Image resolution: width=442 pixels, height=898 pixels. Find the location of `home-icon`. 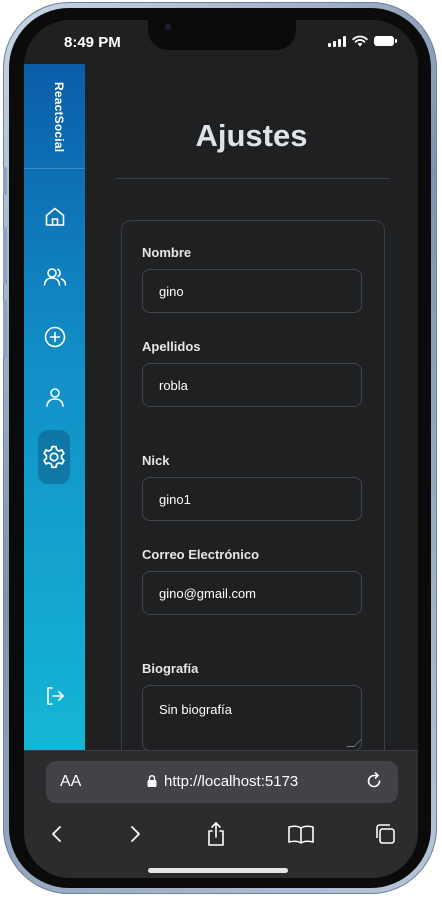

home-icon is located at coordinates (55, 216).